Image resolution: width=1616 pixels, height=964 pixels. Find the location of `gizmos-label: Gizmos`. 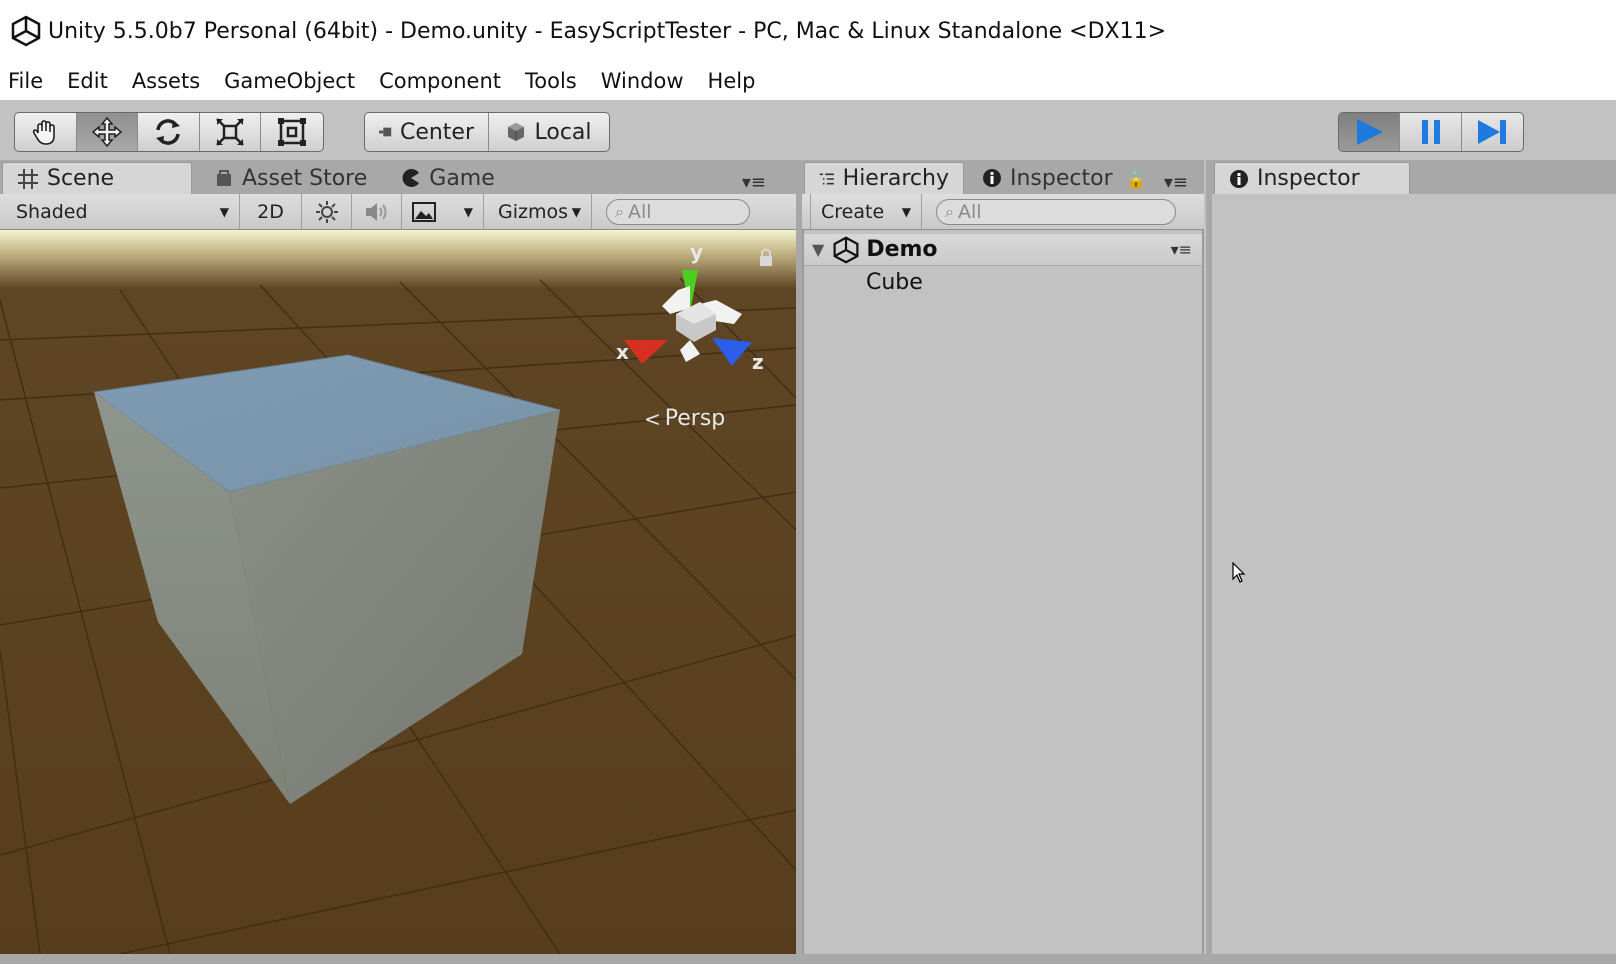

gizmos-label: Gizmos is located at coordinates (533, 211).